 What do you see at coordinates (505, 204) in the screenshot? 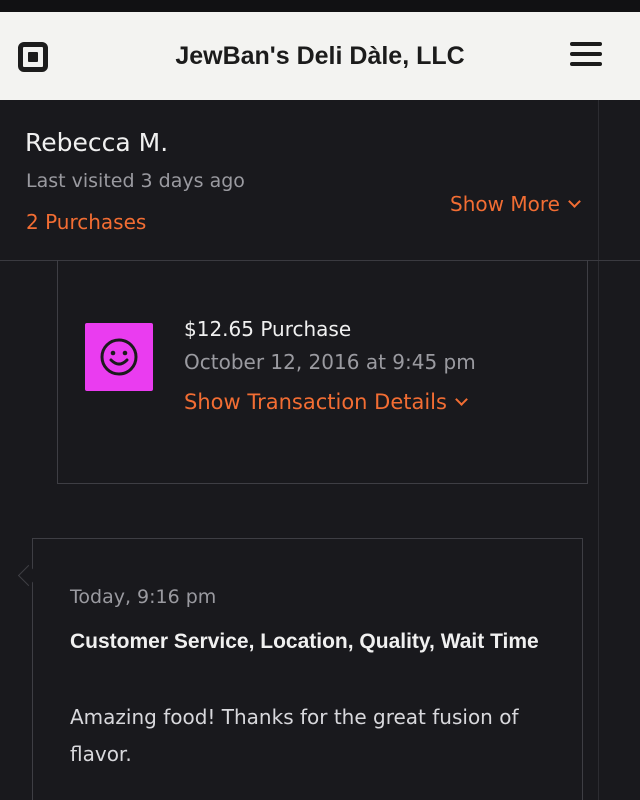
I see `show-more-label: Show More` at bounding box center [505, 204].